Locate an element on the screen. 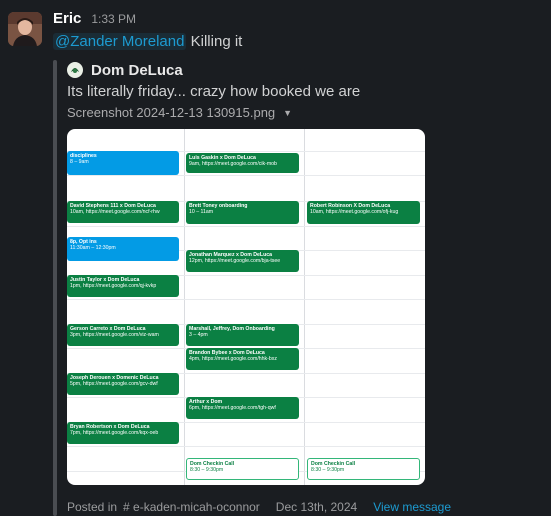  quote-bar is located at coordinates (55, 288).